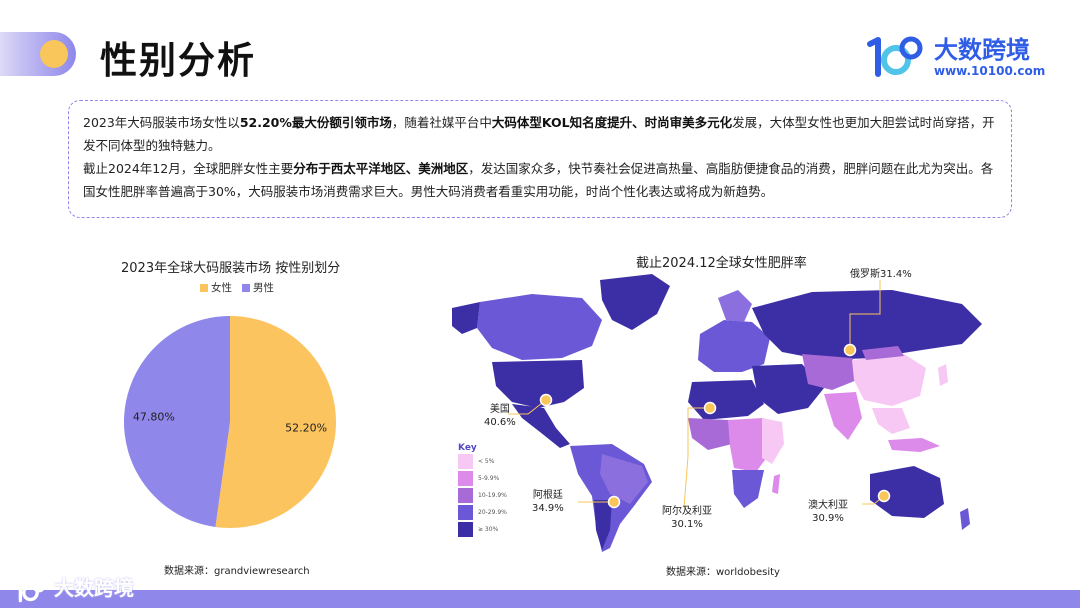 This screenshot has height=608, width=1080. I want to click on map-region-new-zealand, so click(965, 519).